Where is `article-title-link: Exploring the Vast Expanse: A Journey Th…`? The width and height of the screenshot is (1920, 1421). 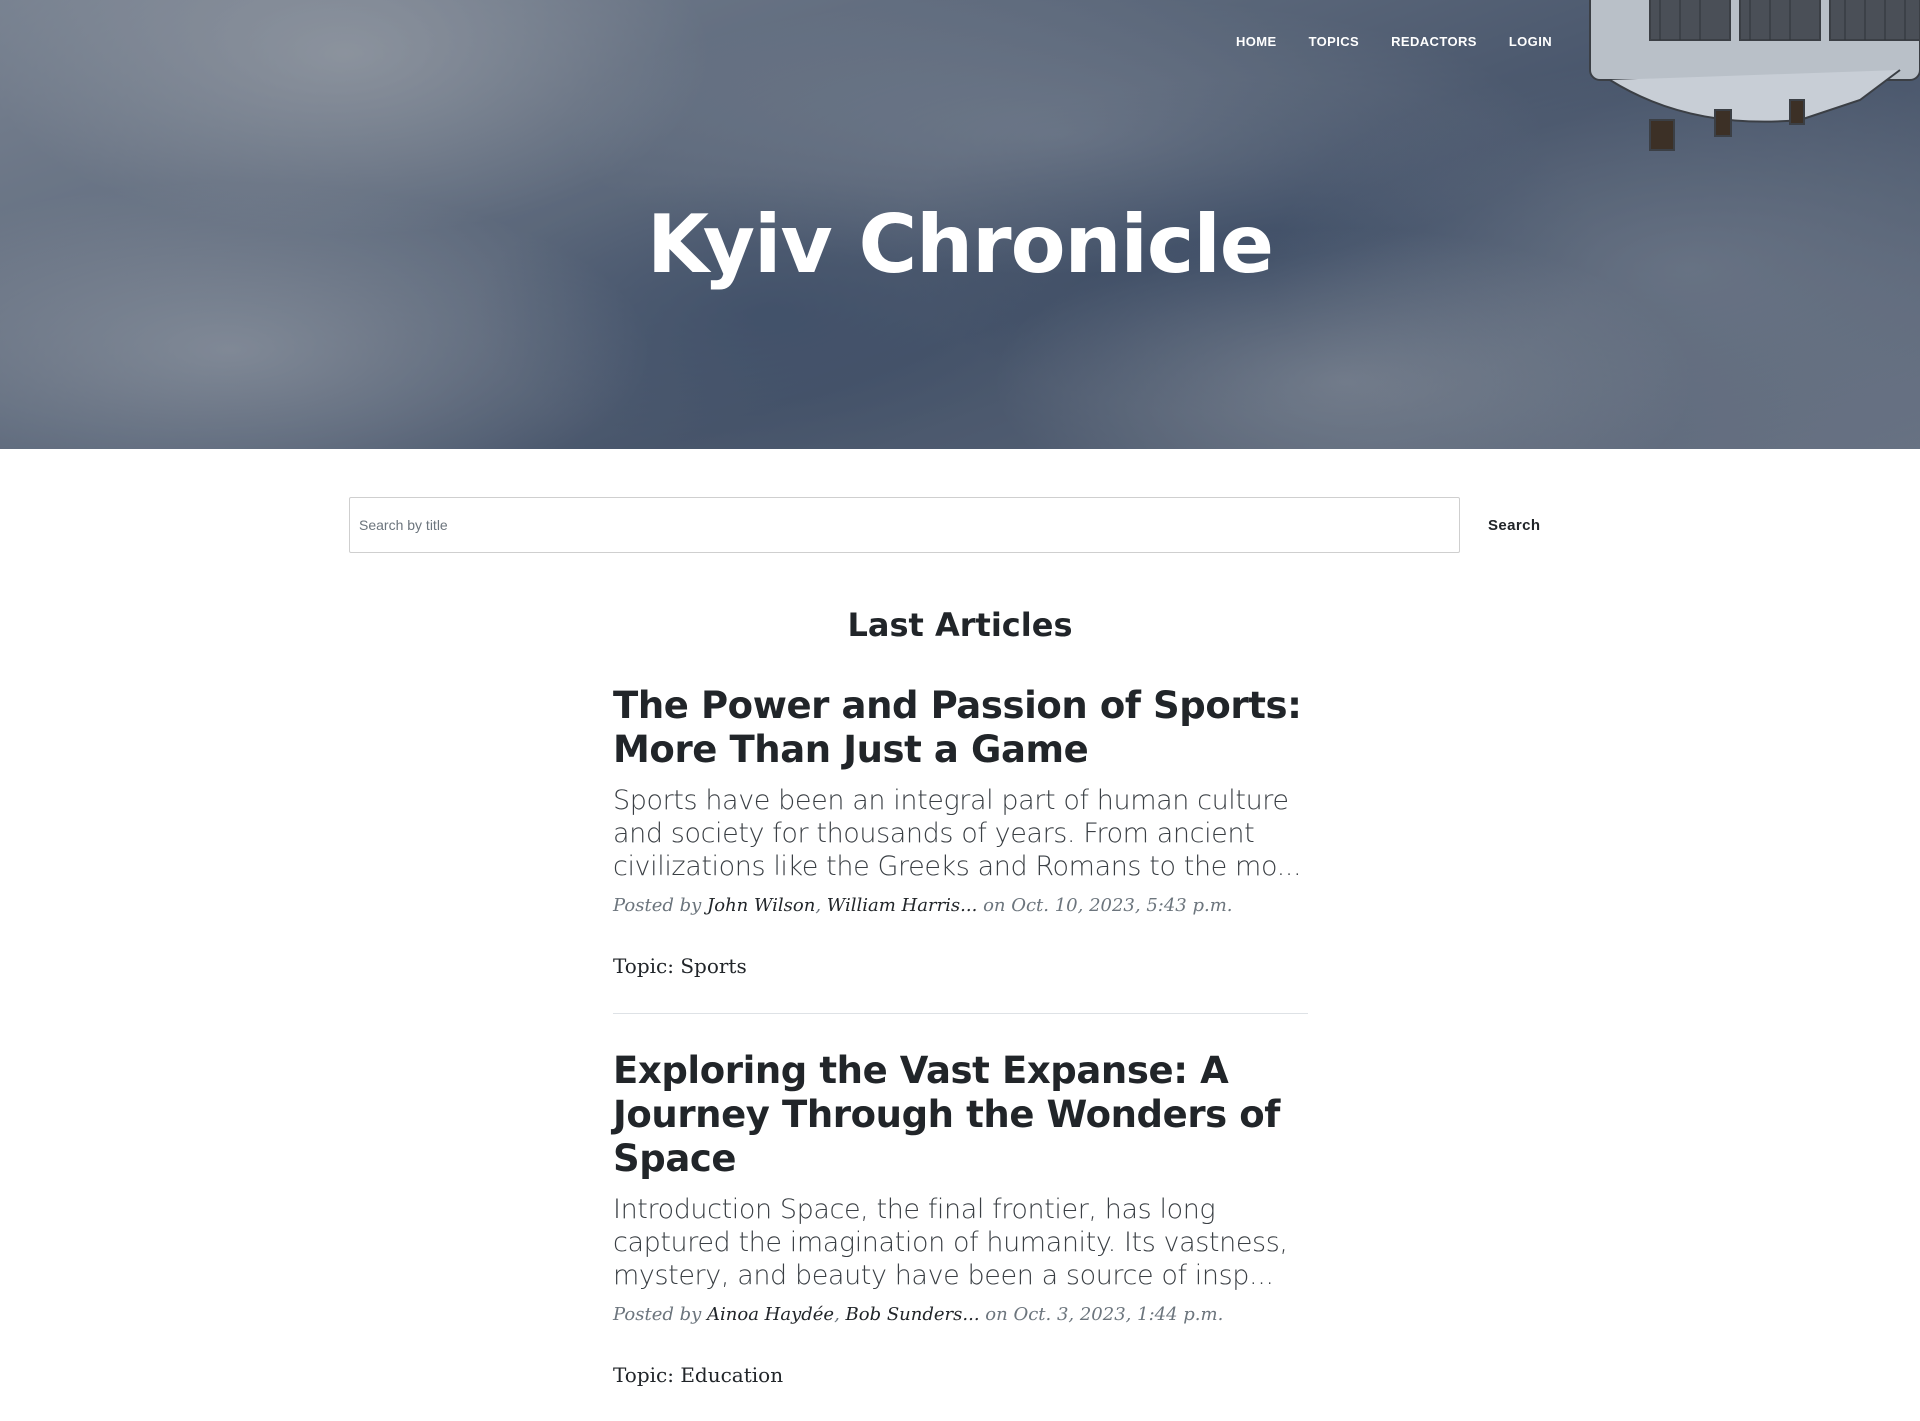 article-title-link: Exploring the Vast Expanse: A Journey Th… is located at coordinates (960, 1115).